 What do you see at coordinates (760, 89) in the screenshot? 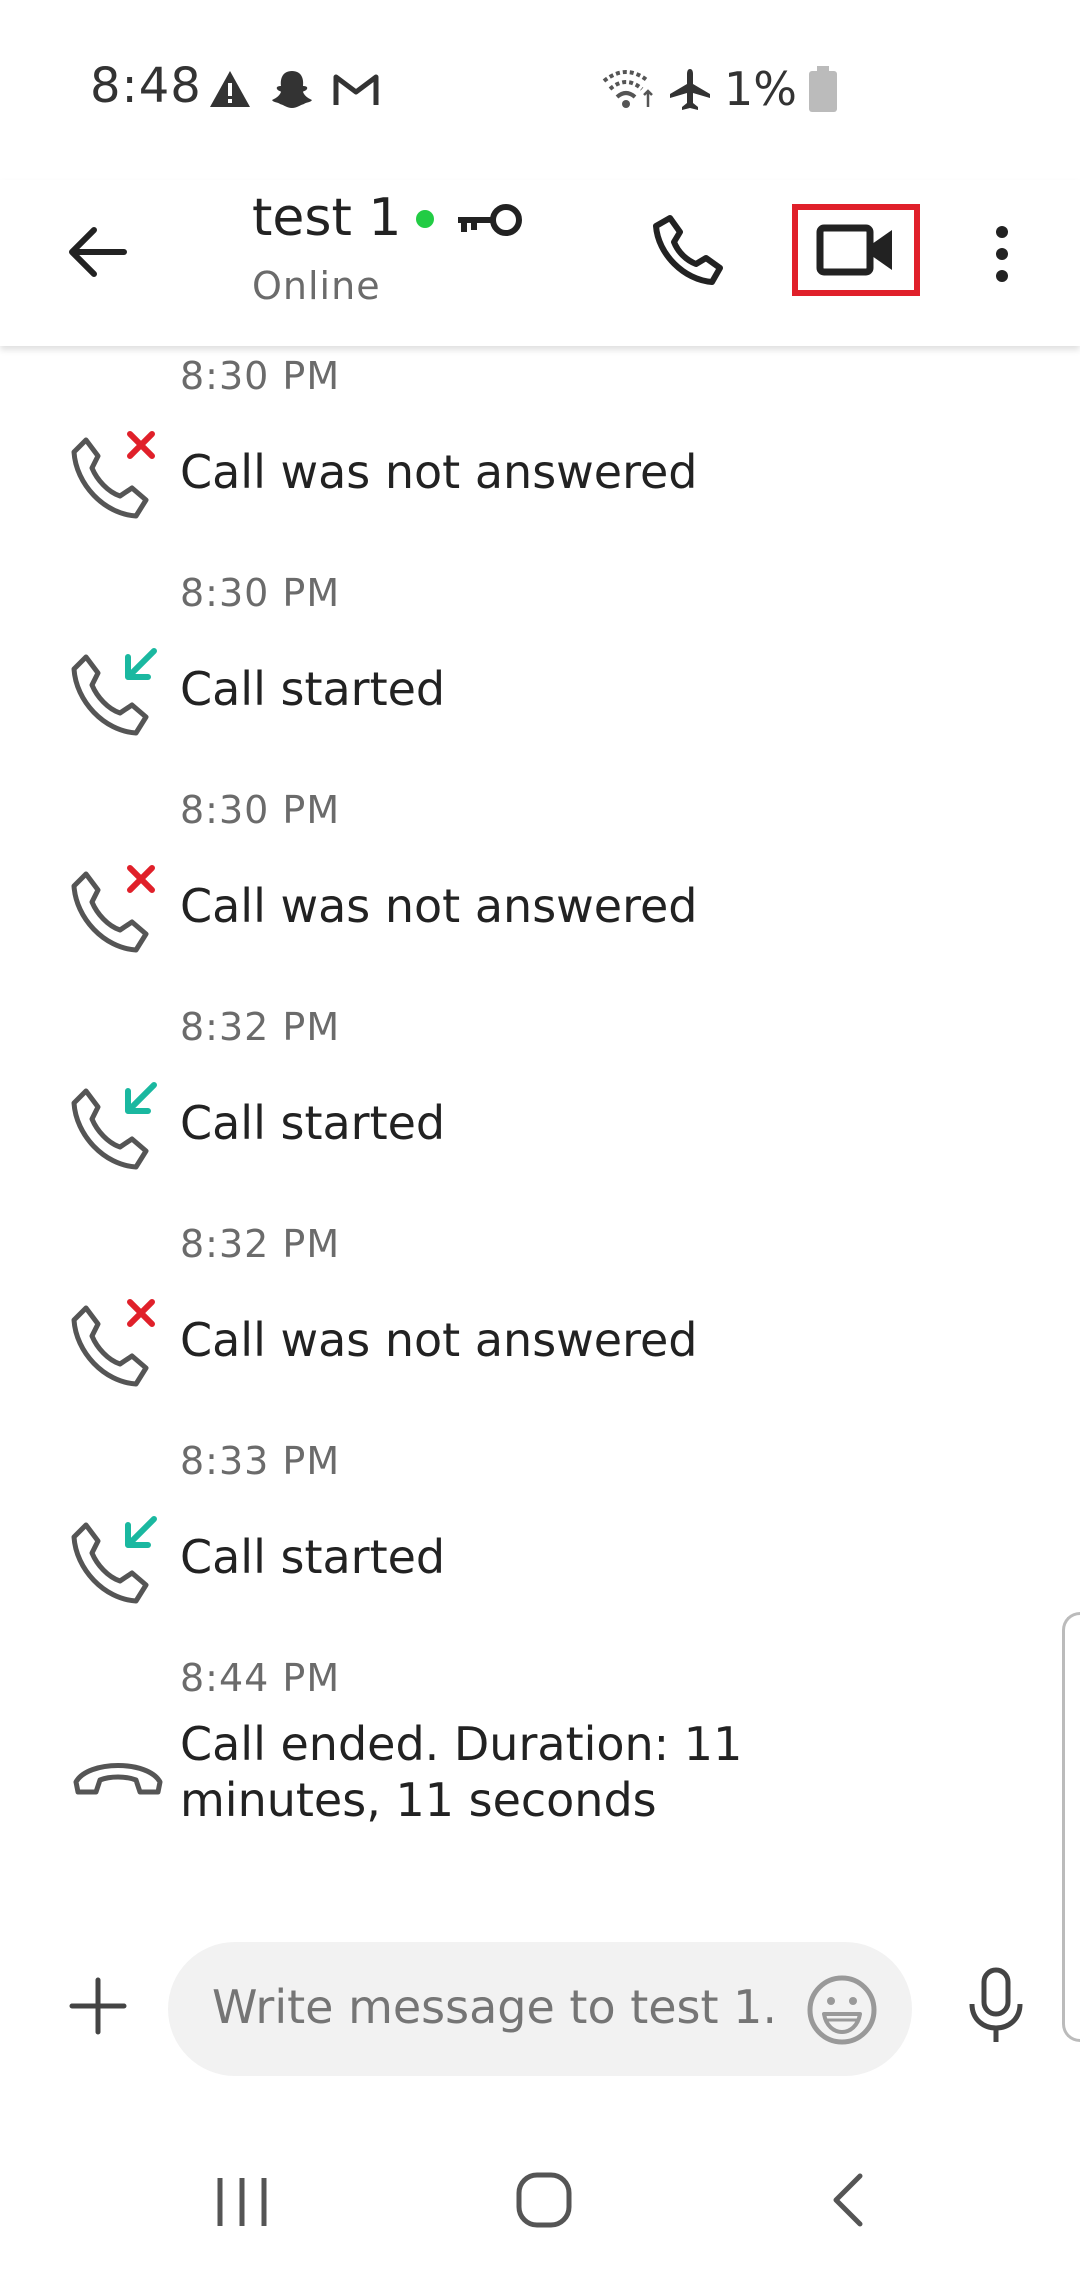
I see `battery-percent: 1%` at bounding box center [760, 89].